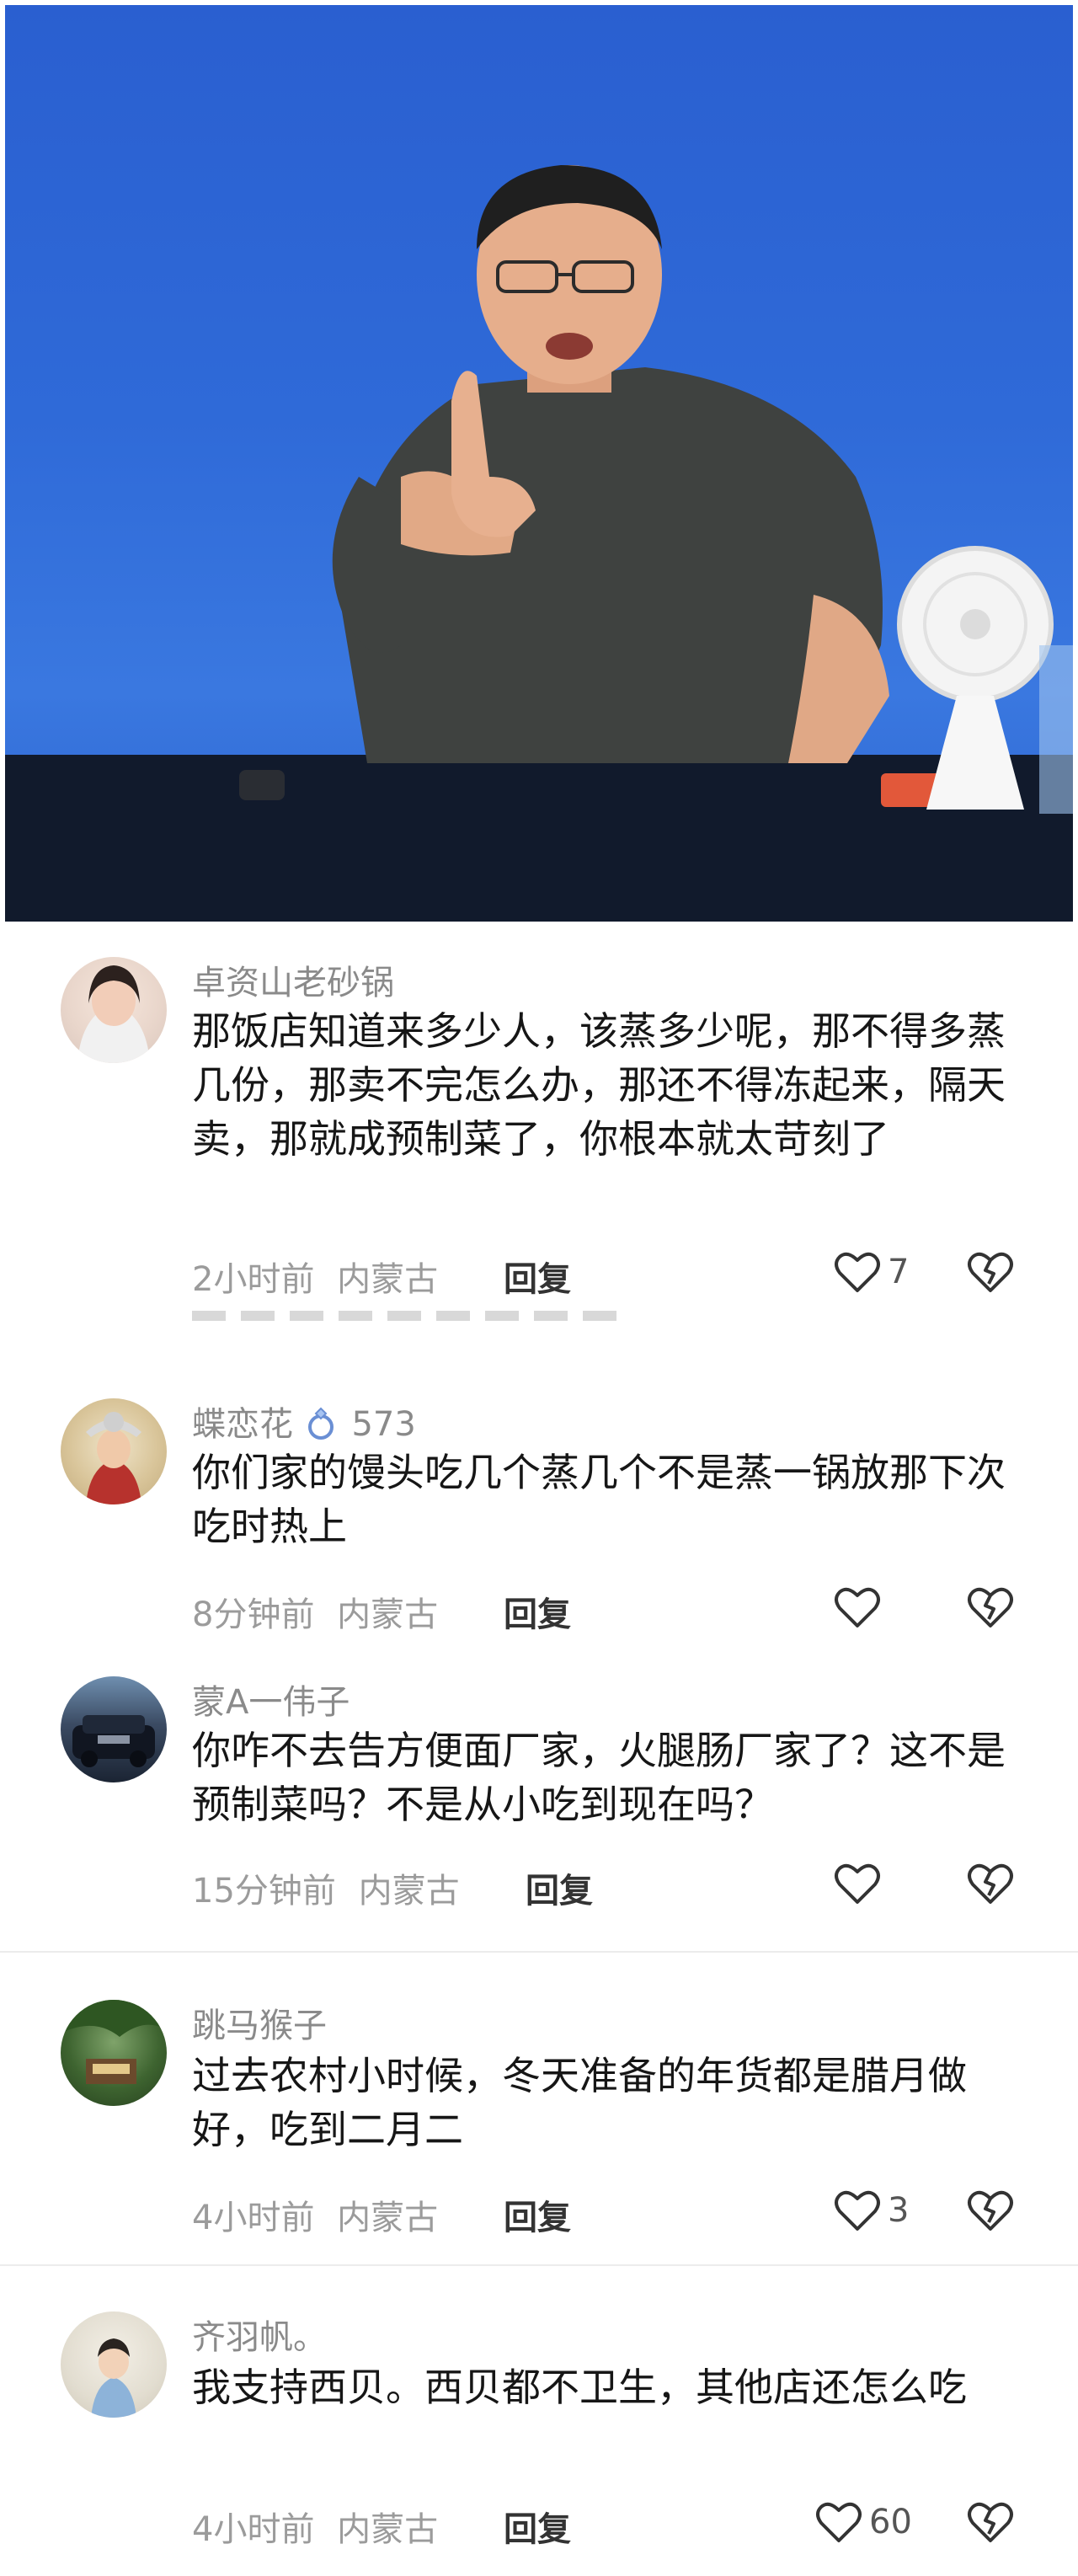 The height and width of the screenshot is (2576, 1078). What do you see at coordinates (271, 1699) in the screenshot?
I see `username: 蒙A一伟子` at bounding box center [271, 1699].